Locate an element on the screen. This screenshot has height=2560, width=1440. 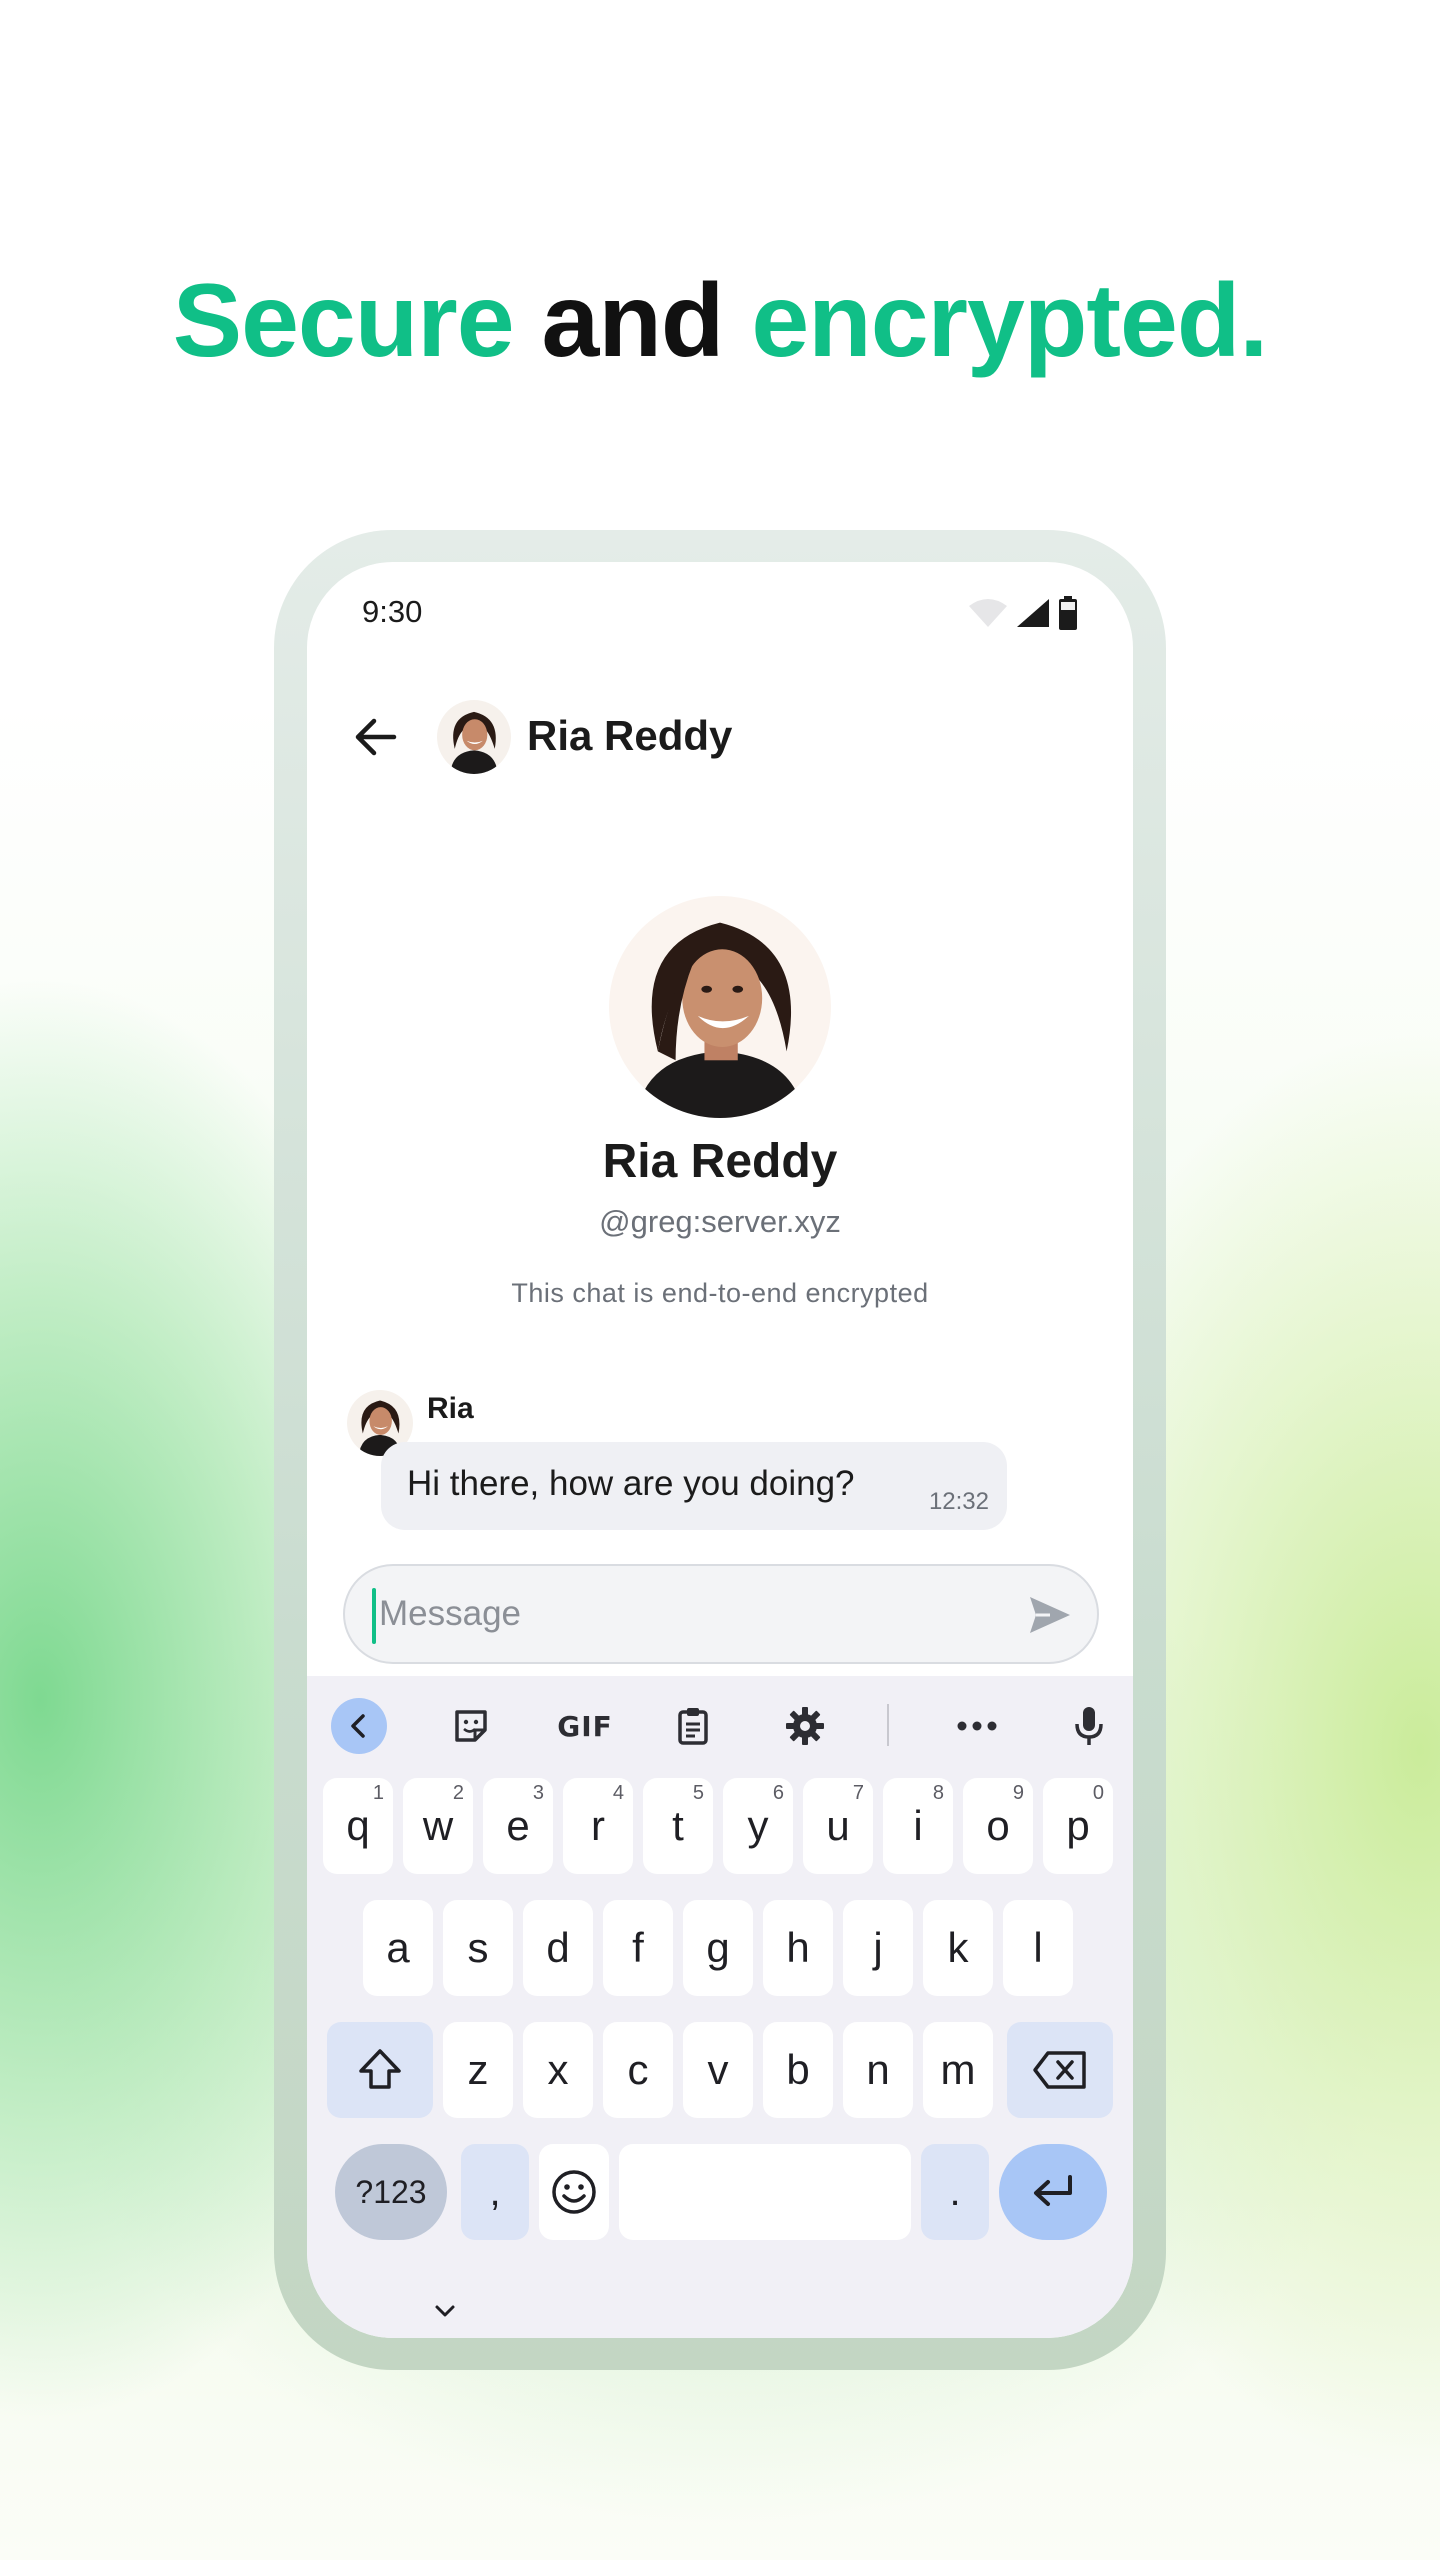
key-t: t5 is located at coordinates (678, 1826).